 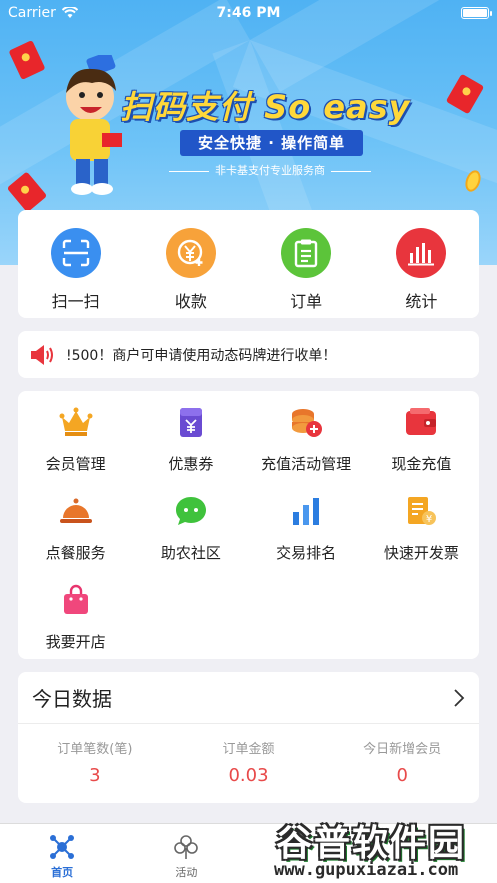 What do you see at coordinates (248, 698) in the screenshot?
I see `today-stats-header: 今日数据` at bounding box center [248, 698].